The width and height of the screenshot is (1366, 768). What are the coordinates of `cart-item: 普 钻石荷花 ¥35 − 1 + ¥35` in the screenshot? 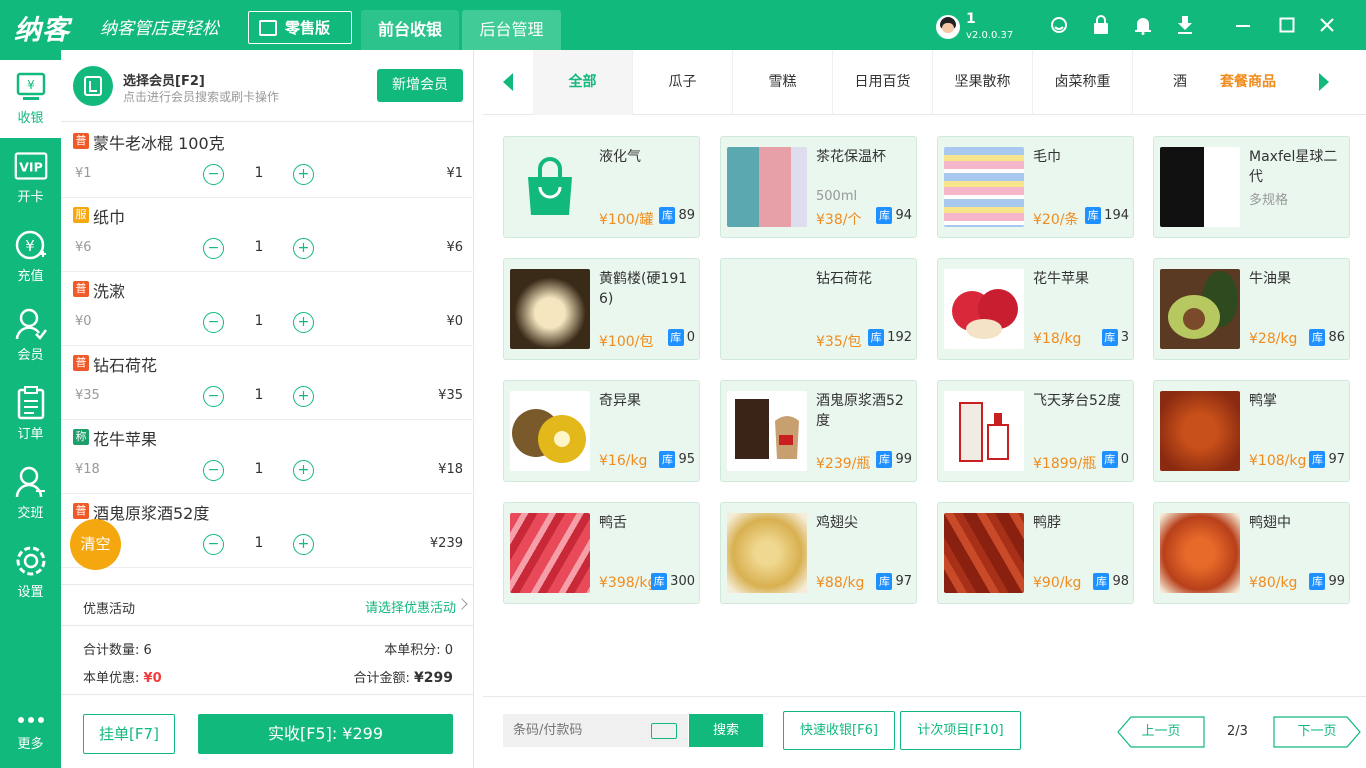 It's located at (267, 383).